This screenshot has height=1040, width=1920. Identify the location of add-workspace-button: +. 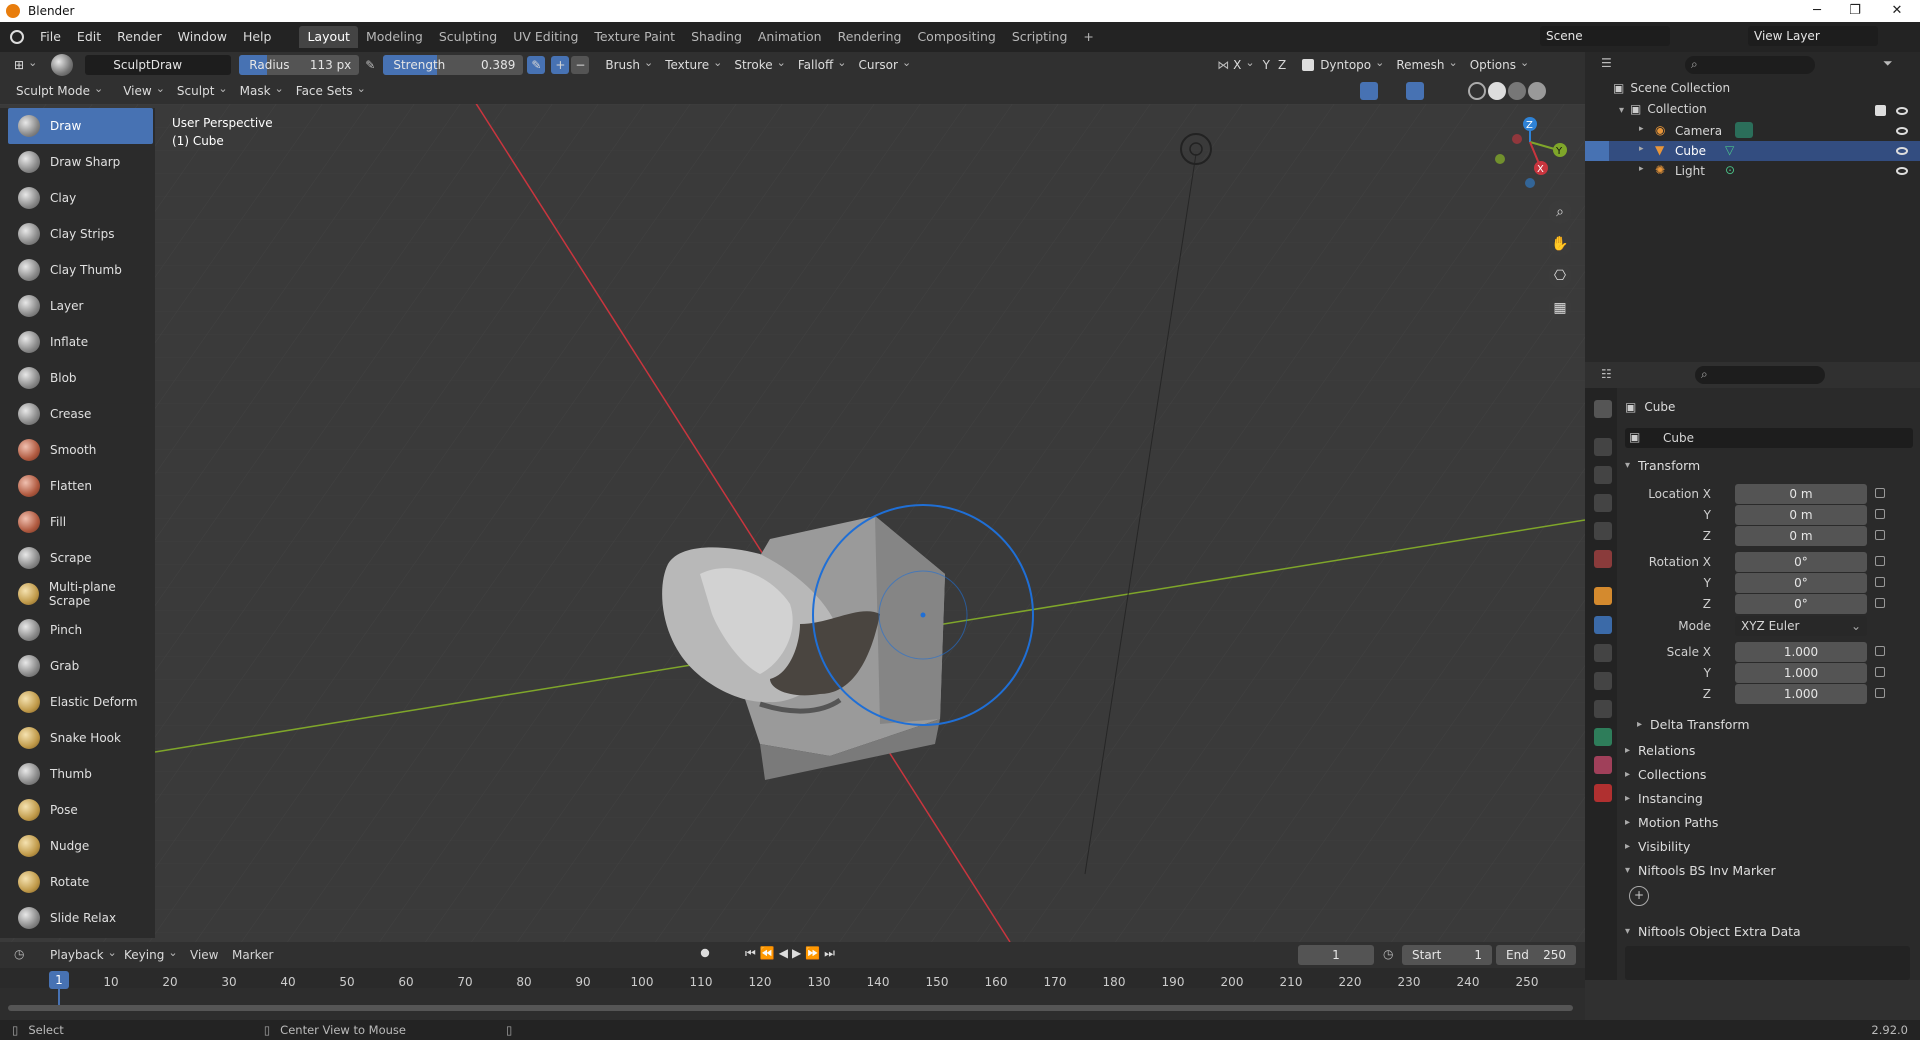
(1088, 37).